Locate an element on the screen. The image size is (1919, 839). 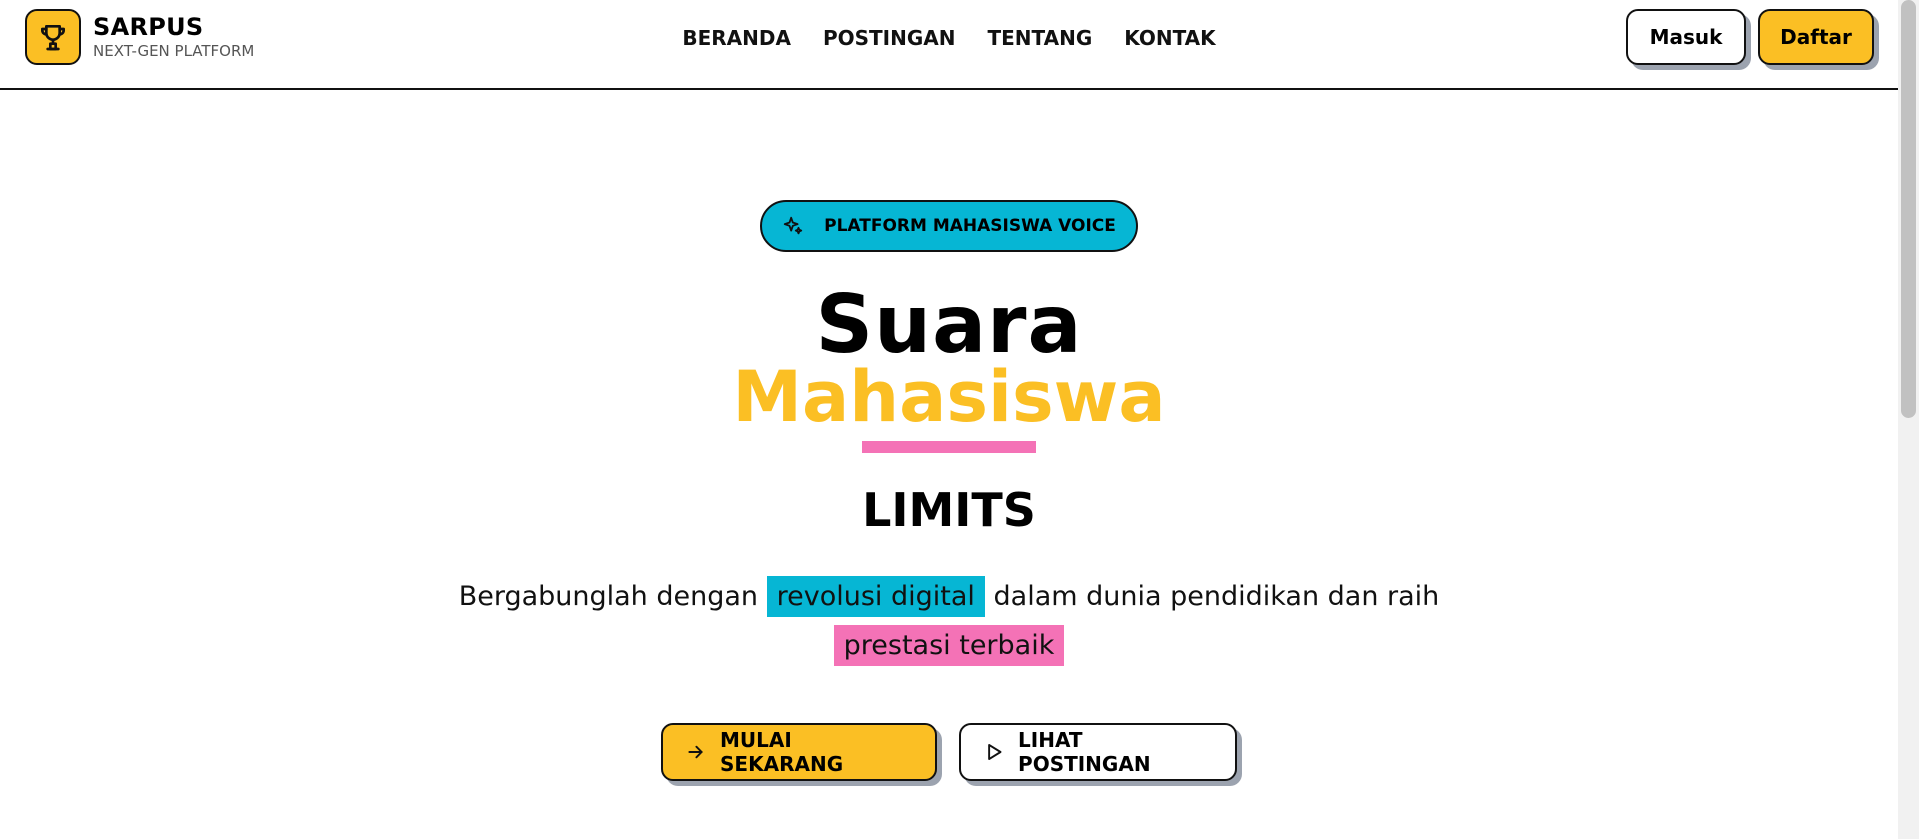
start-now-button: MULAI SEKARANG is located at coordinates (799, 752).